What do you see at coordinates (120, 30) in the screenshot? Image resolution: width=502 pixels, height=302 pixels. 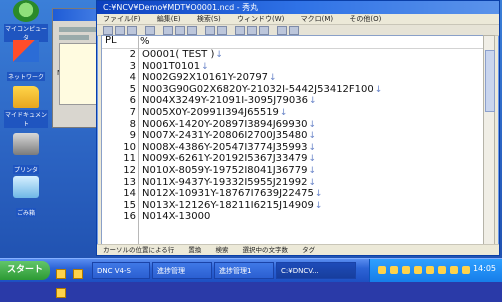 I see `open-folder-icon` at bounding box center [120, 30].